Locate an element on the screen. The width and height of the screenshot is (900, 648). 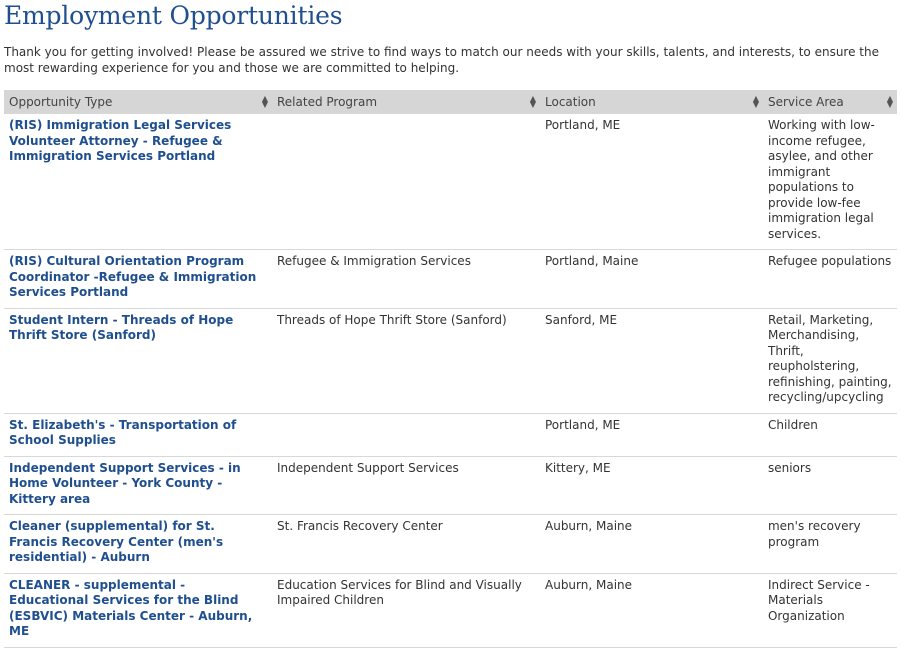
service-area-cell: Children is located at coordinates (829, 435).